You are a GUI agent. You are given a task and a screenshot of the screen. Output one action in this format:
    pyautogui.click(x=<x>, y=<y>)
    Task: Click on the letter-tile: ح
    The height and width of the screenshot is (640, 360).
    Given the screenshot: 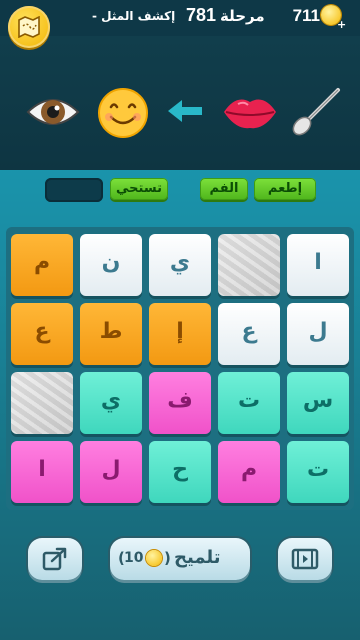 What is the action you would take?
    pyautogui.click(x=180, y=472)
    